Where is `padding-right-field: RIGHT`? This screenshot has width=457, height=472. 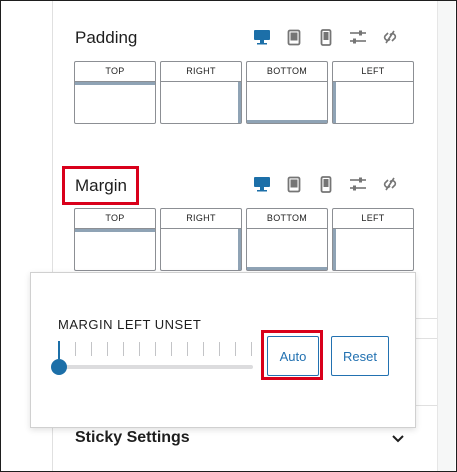
padding-right-field: RIGHT is located at coordinates (201, 92).